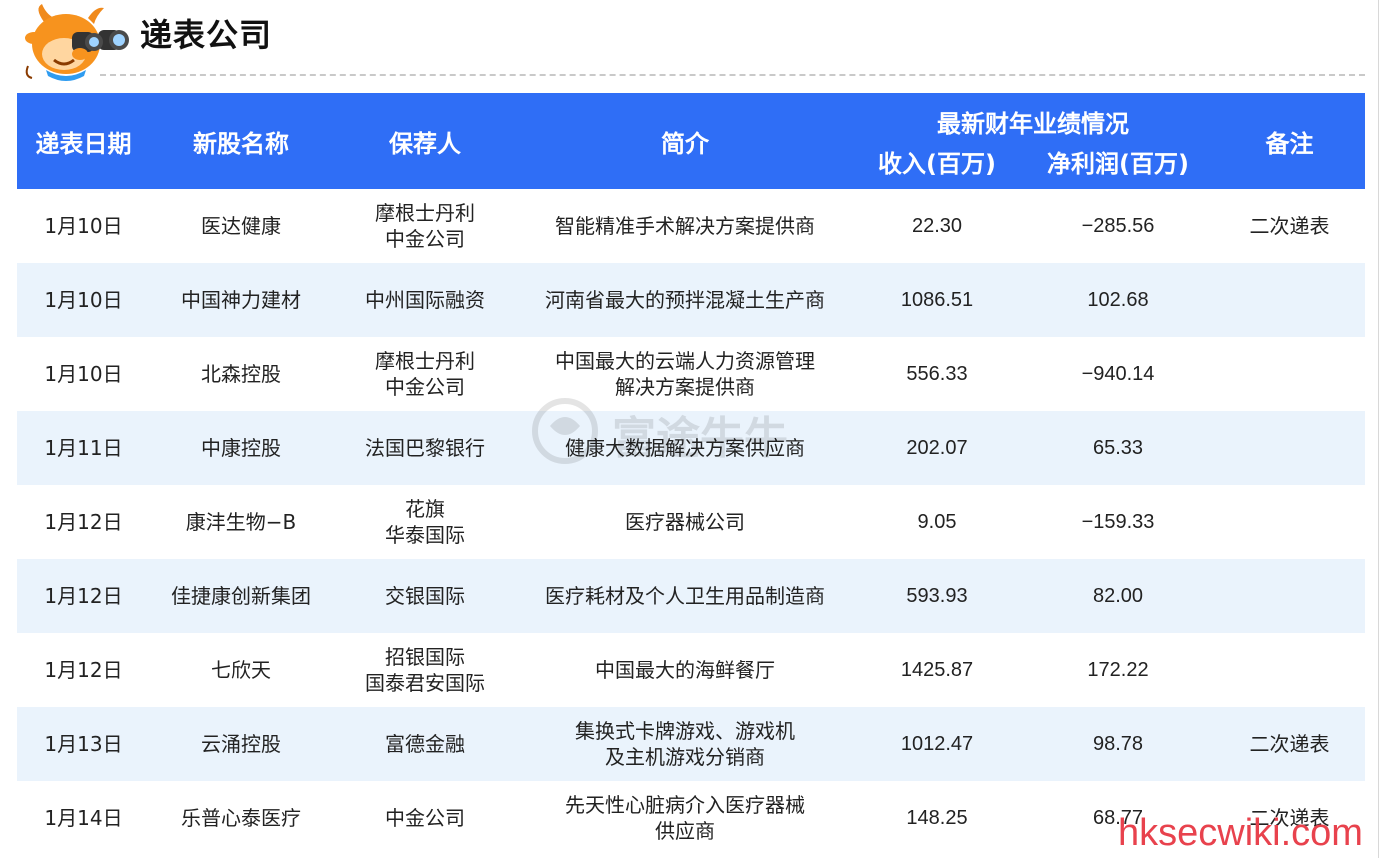 The width and height of the screenshot is (1383, 858). Describe the element at coordinates (1118, 374) in the screenshot. I see `cell-profit: −940.14` at that location.